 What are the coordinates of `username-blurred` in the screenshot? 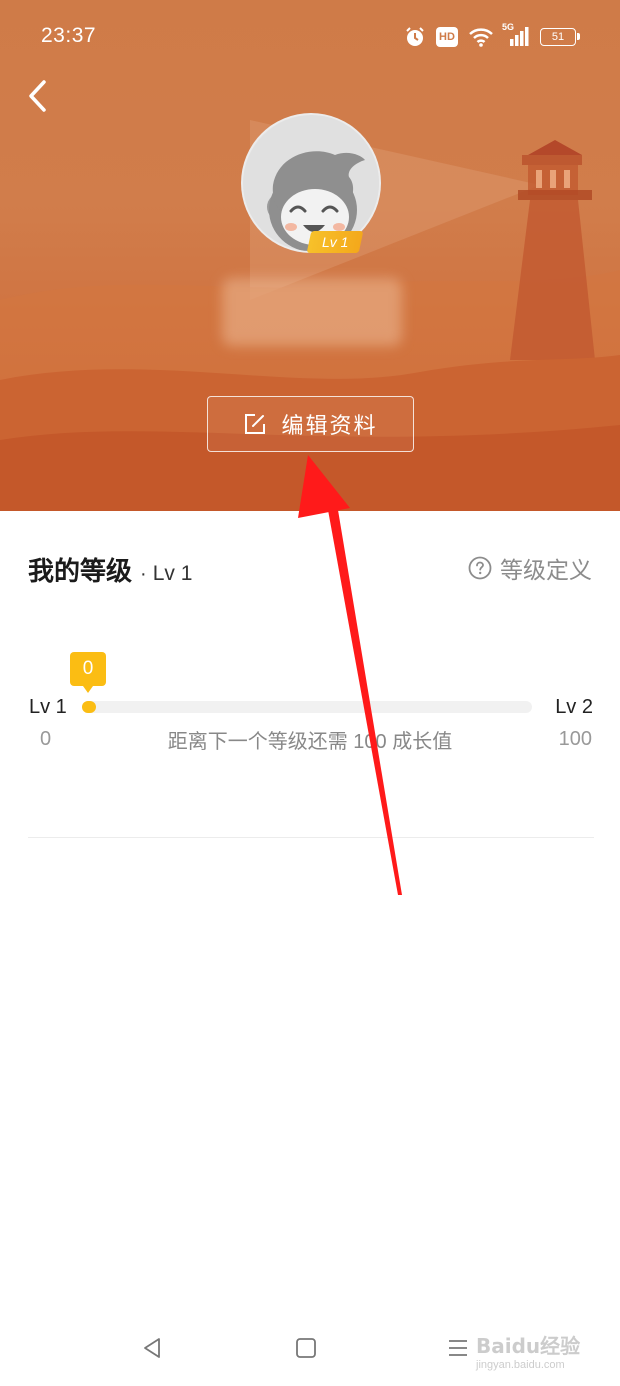 It's located at (312, 312).